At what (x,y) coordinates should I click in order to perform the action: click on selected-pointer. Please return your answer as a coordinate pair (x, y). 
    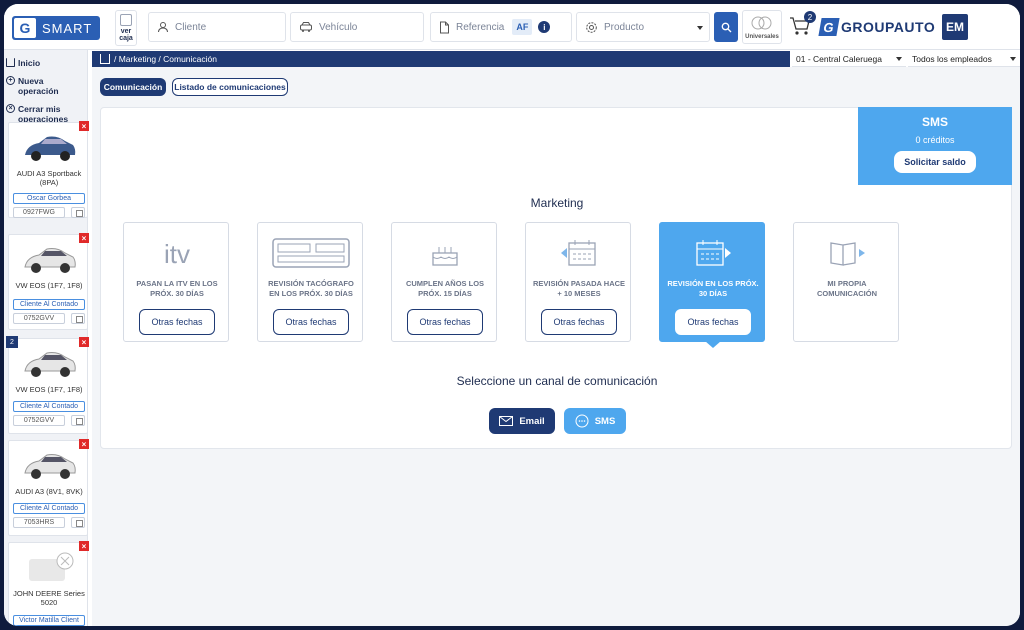
    Looking at the image, I should click on (713, 344).